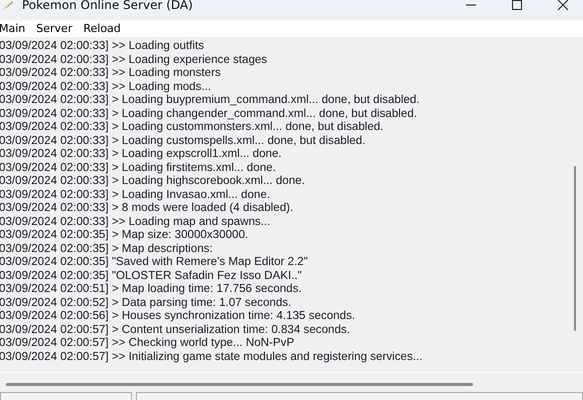  I want to click on maximize-icon, so click(517, 5).